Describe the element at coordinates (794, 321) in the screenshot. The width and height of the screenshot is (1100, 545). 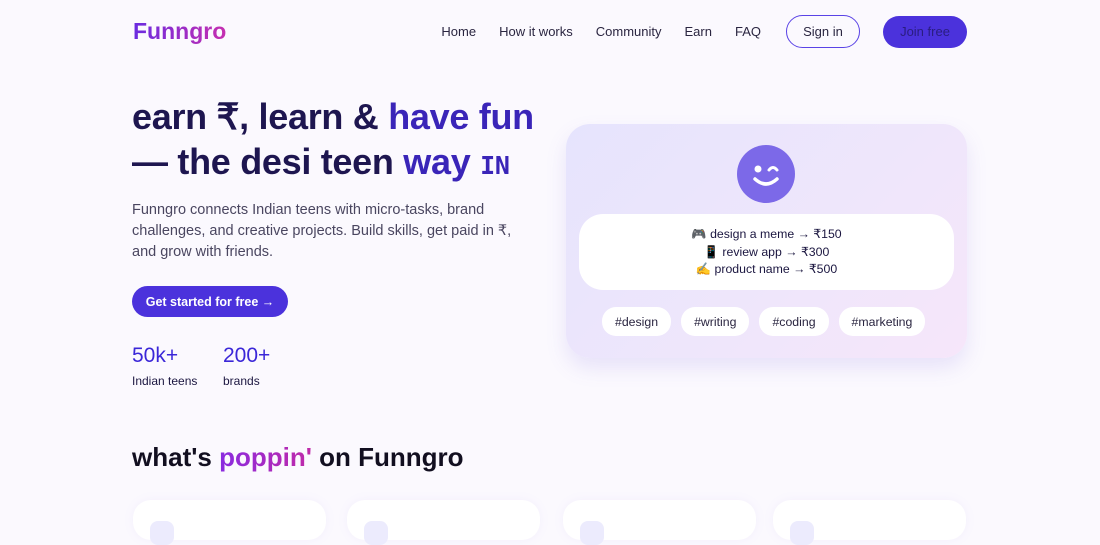
I see `tag-coding: #coding` at that location.